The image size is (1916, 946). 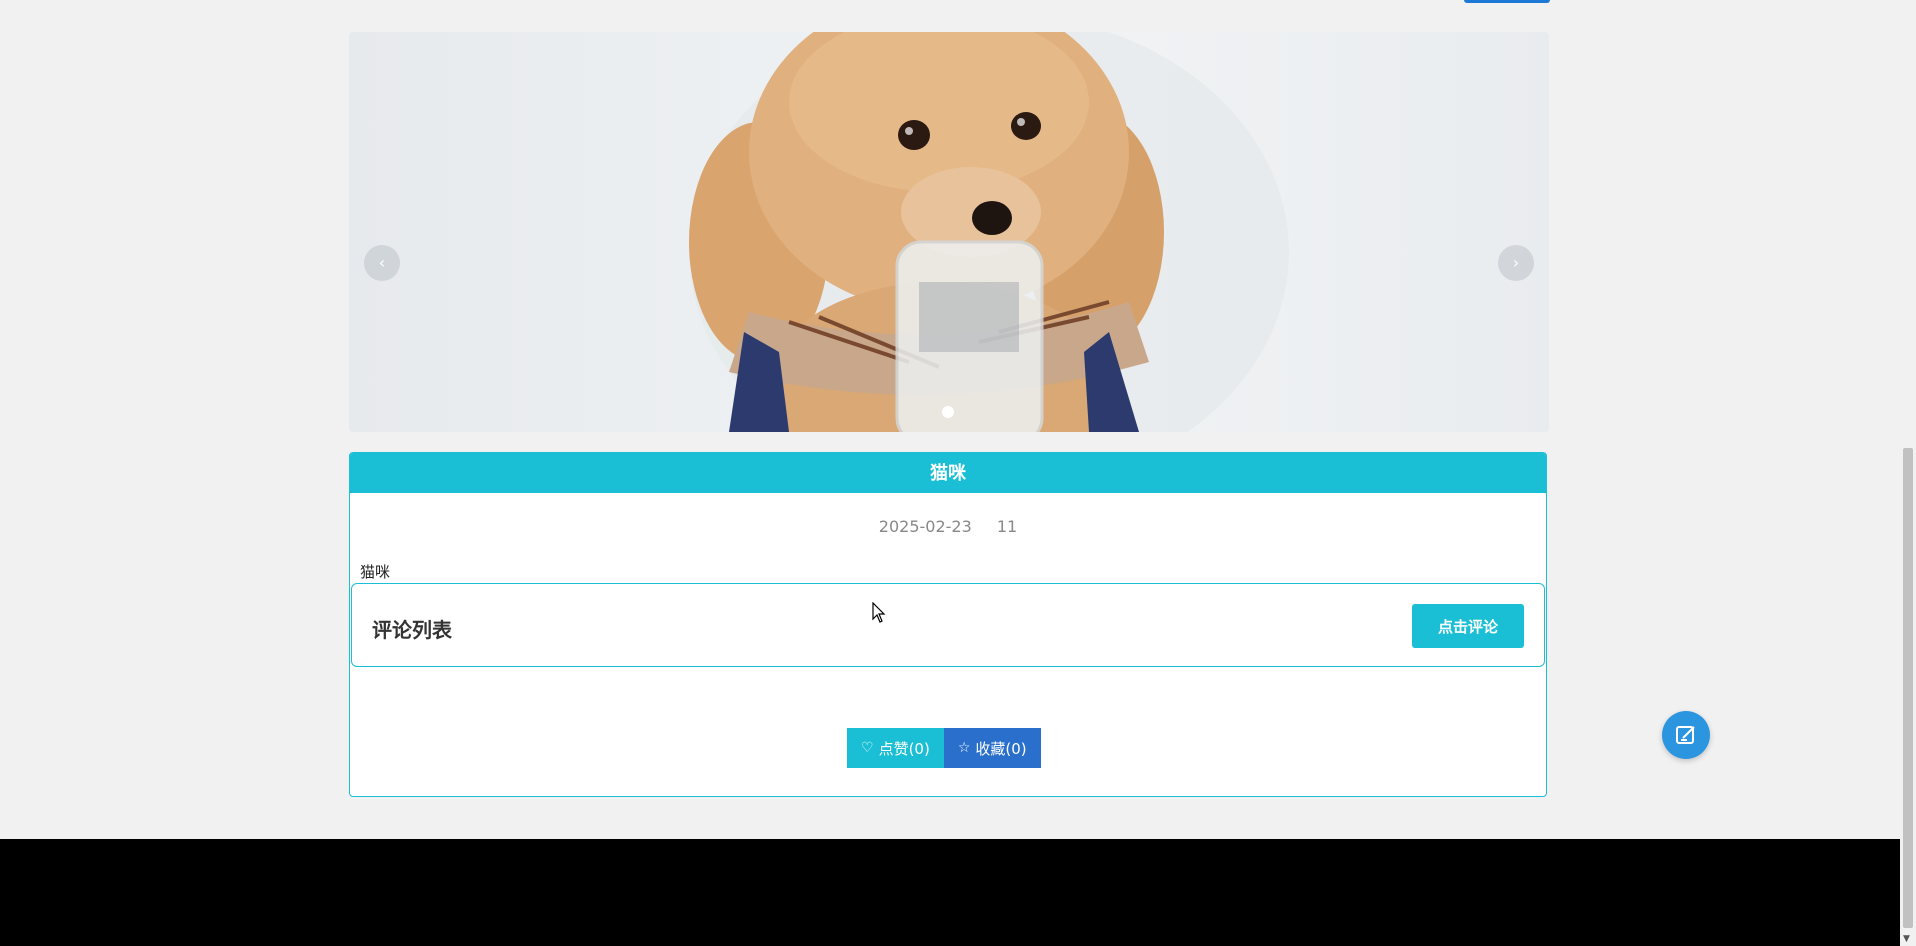 I want to click on edit-icon, so click(x=1685, y=735).